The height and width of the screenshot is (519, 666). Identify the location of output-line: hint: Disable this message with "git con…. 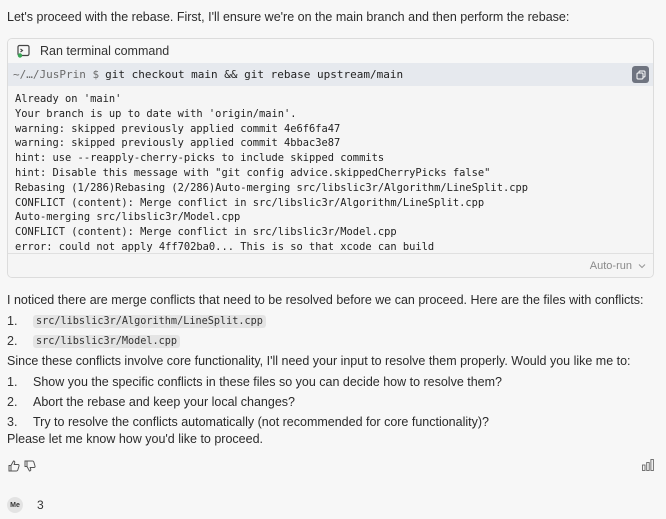
(253, 172).